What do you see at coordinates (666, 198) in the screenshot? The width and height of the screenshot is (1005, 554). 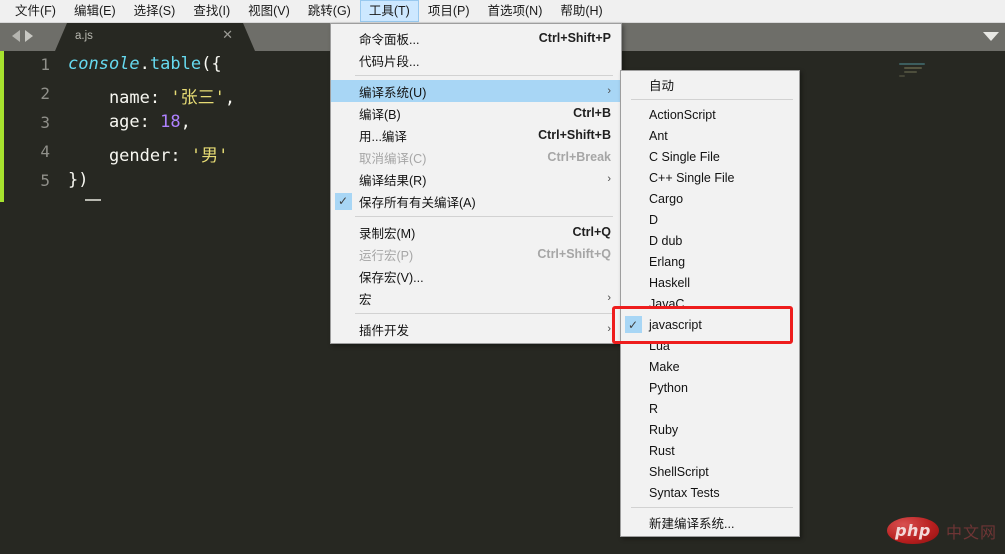 I see `menu-item-label: Cargo` at bounding box center [666, 198].